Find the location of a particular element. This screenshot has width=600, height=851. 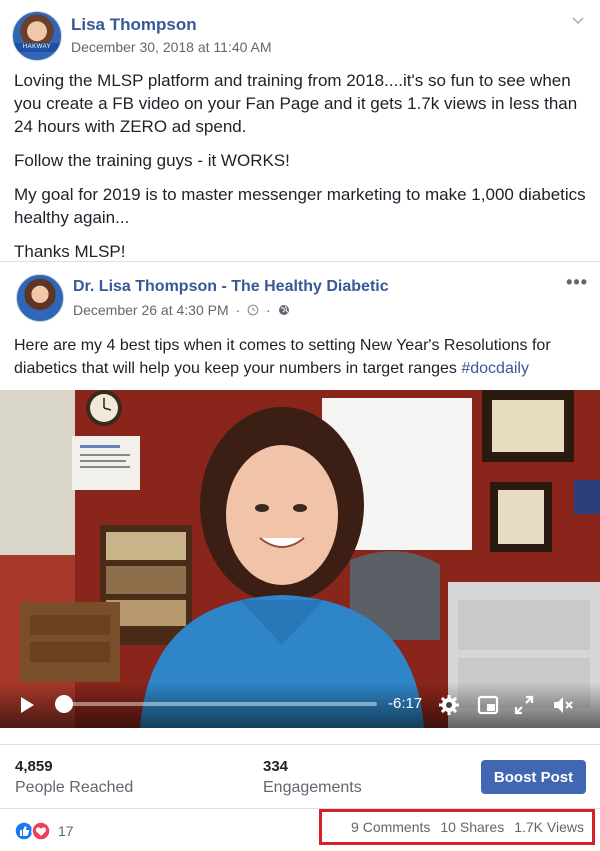

picture-in-picture-icon is located at coordinates (488, 705).